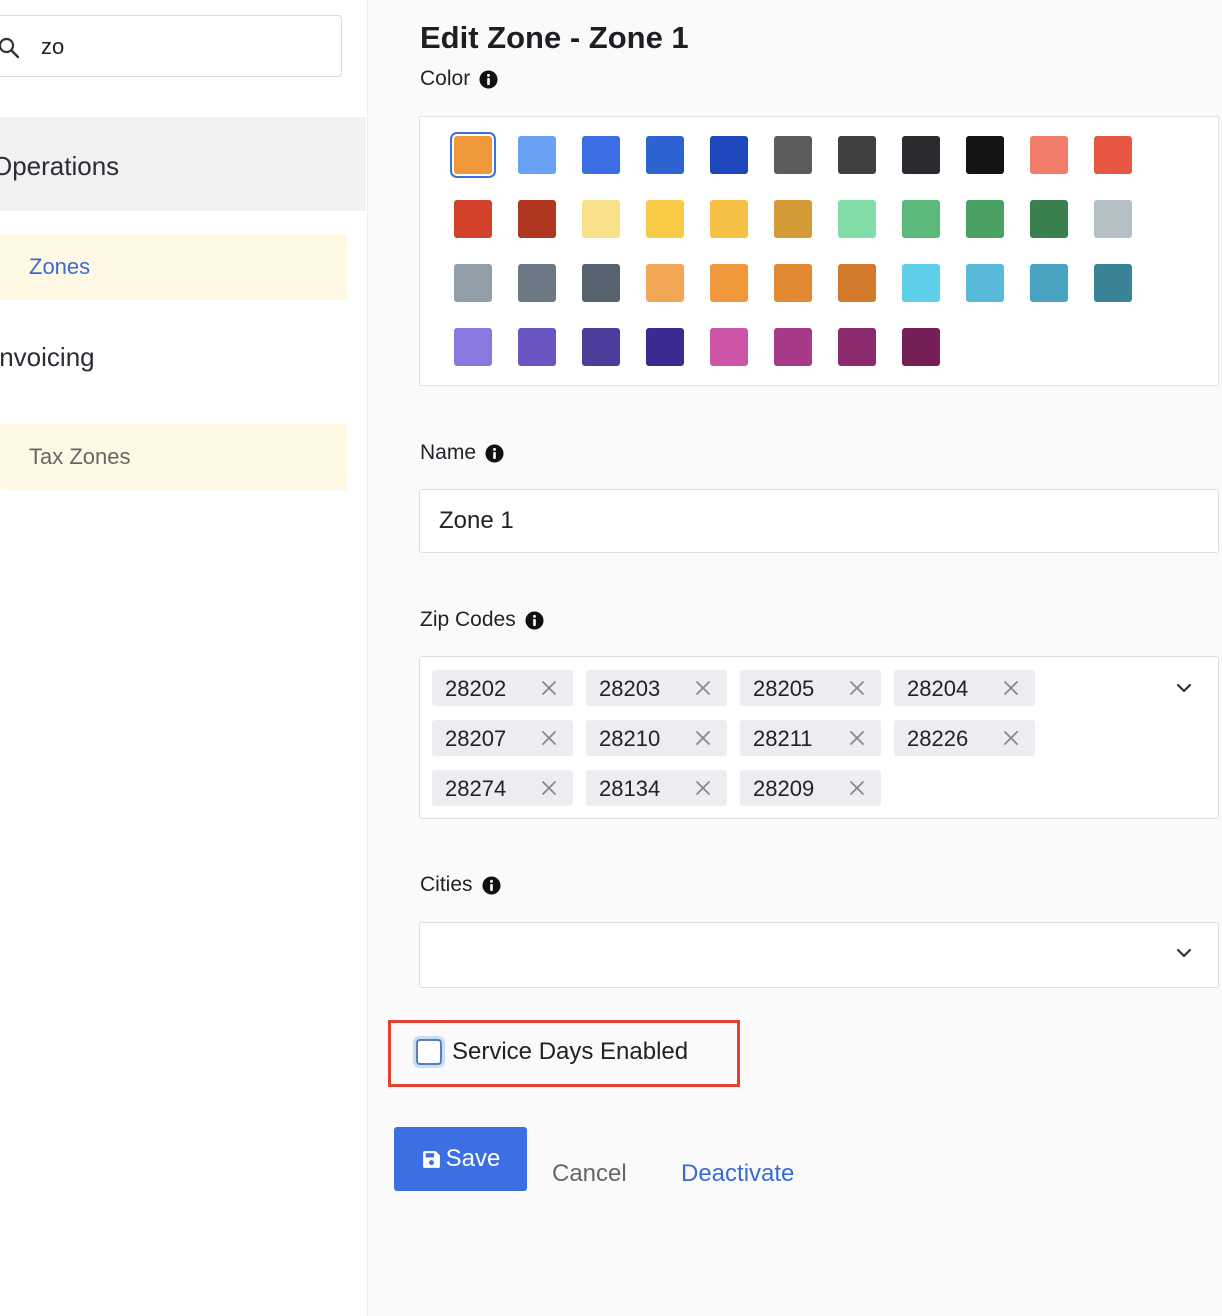 The width and height of the screenshot is (1222, 1316). What do you see at coordinates (173, 267) in the screenshot?
I see `sidebar-item-zones: Zones` at bounding box center [173, 267].